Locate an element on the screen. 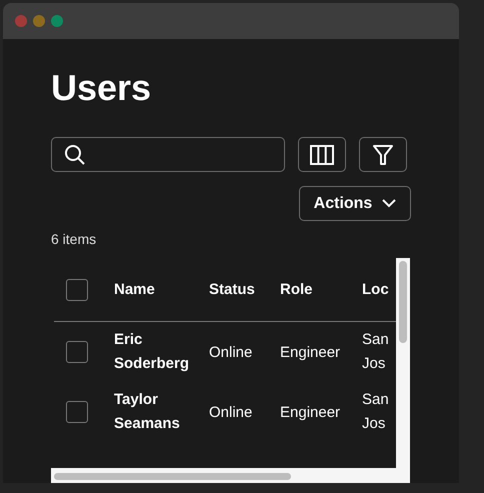  page-title: Users is located at coordinates (101, 88).